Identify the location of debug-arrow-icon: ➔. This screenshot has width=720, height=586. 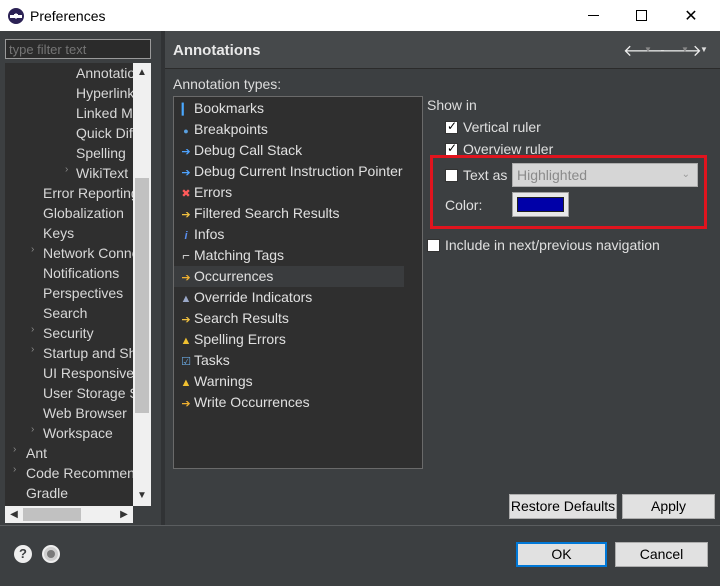
(186, 173).